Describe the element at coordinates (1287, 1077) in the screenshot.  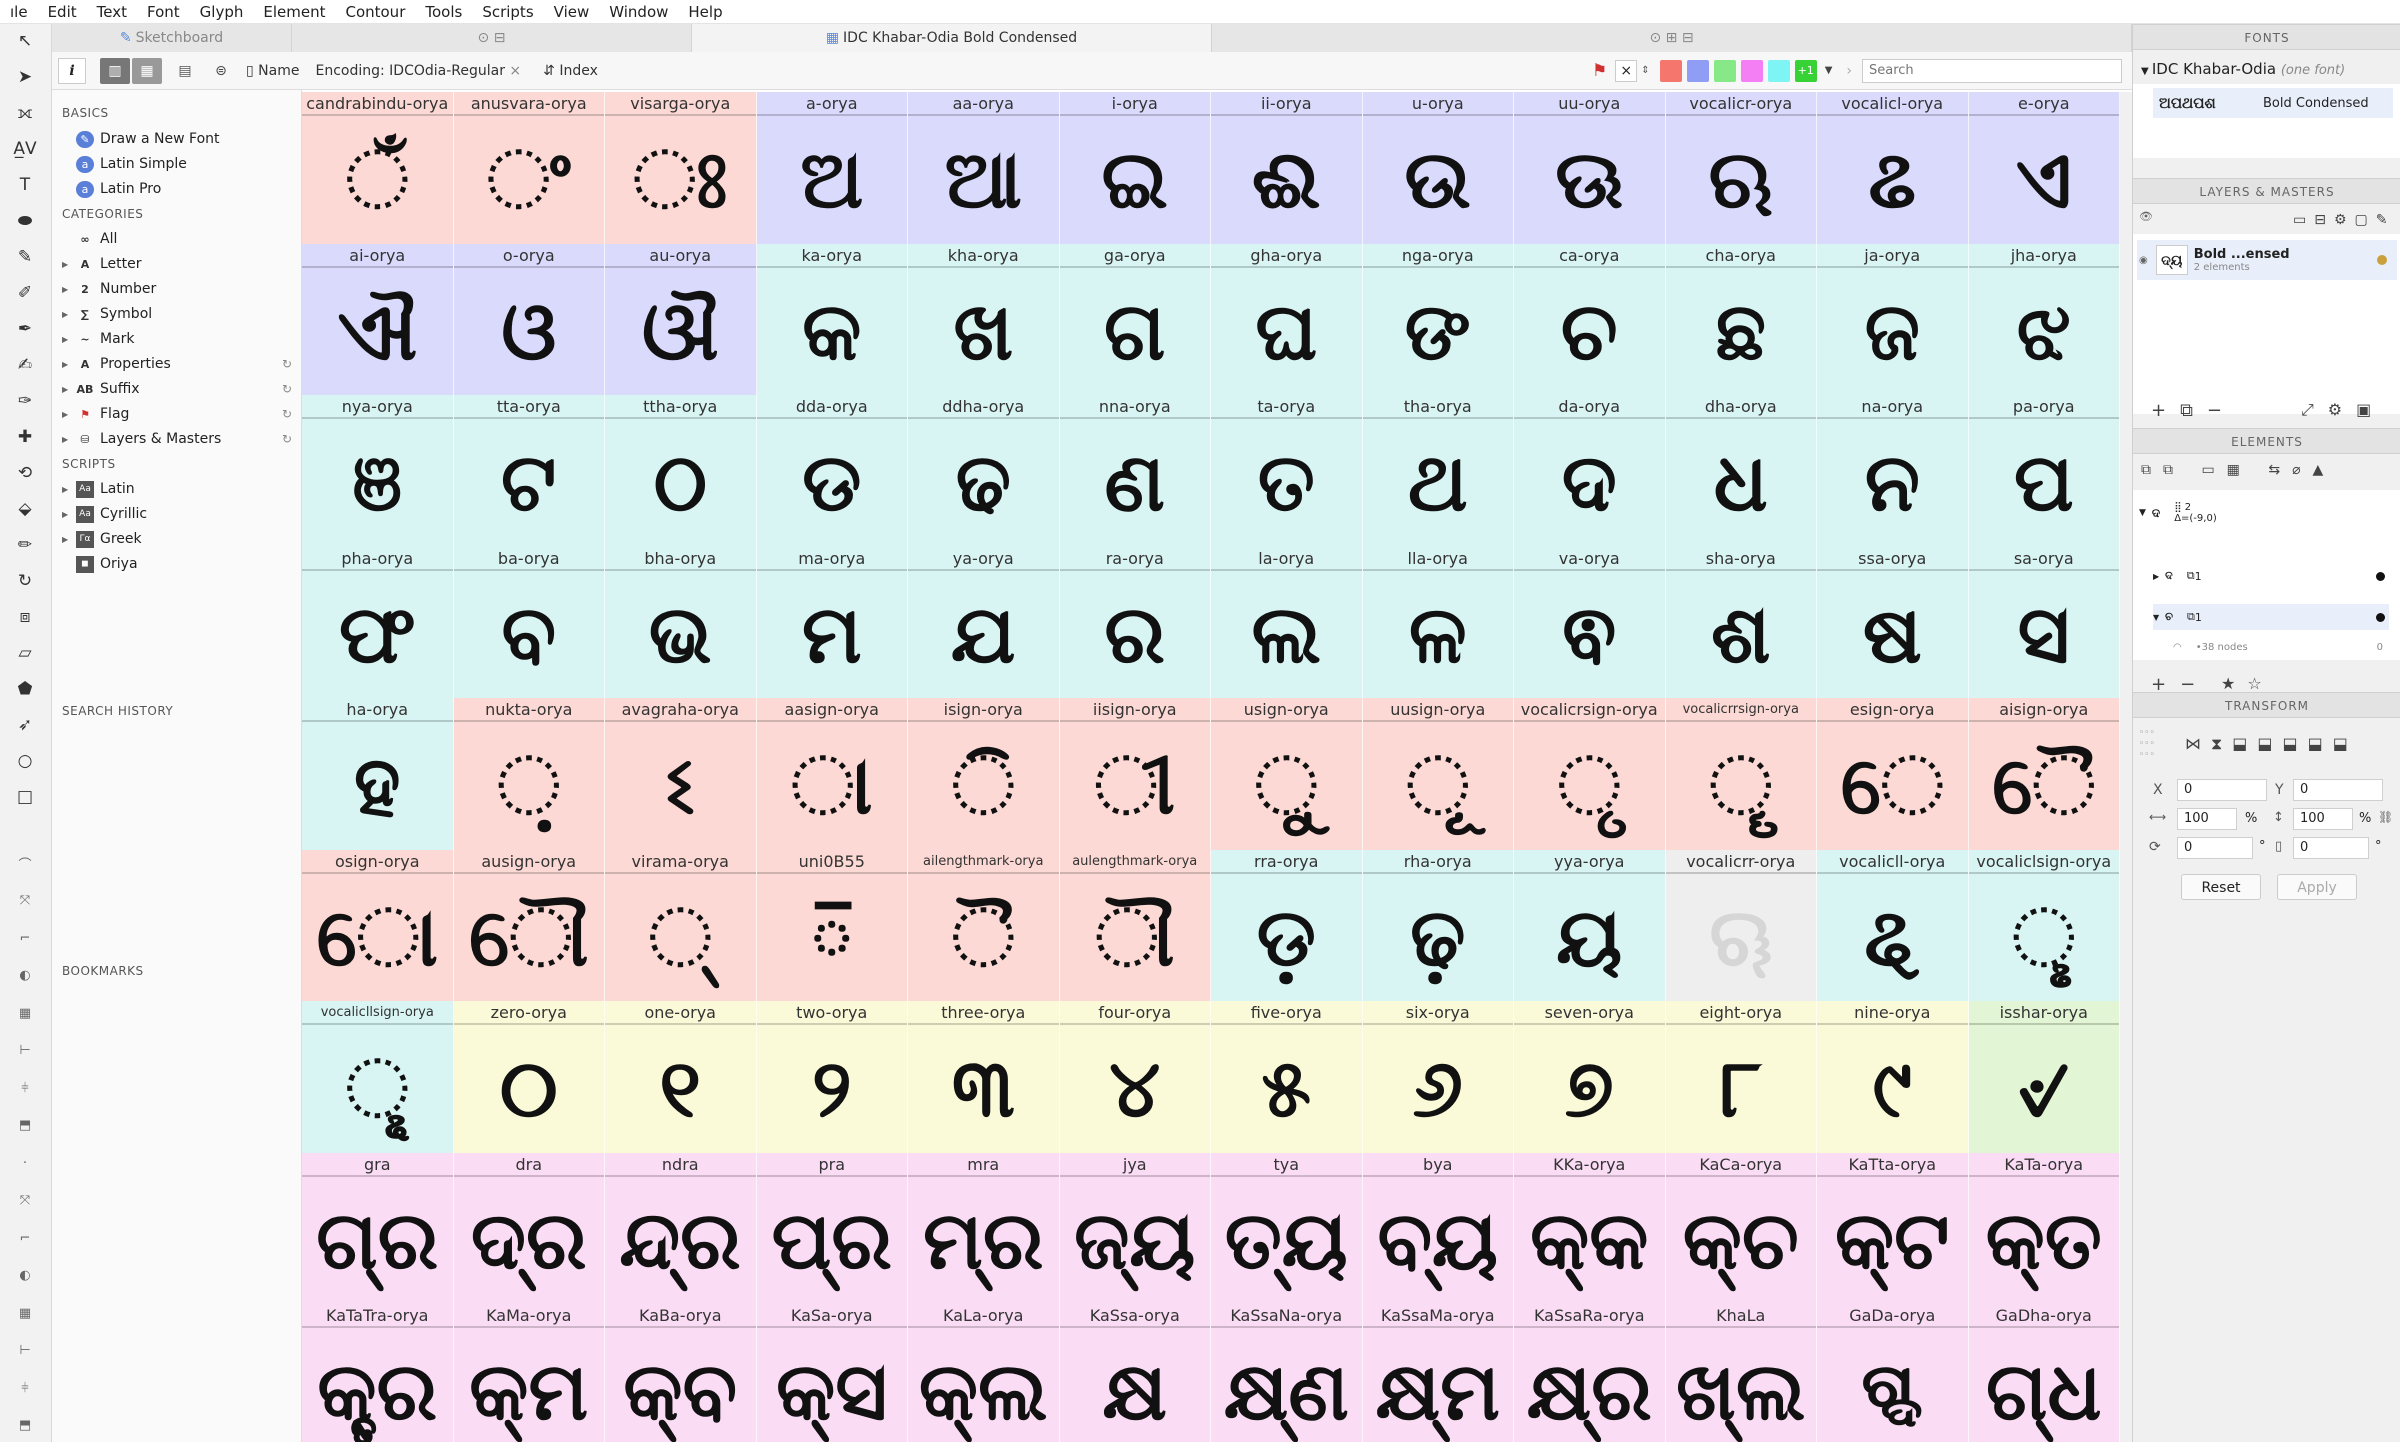
I see `glyph-cell: five-orya ୫` at that location.